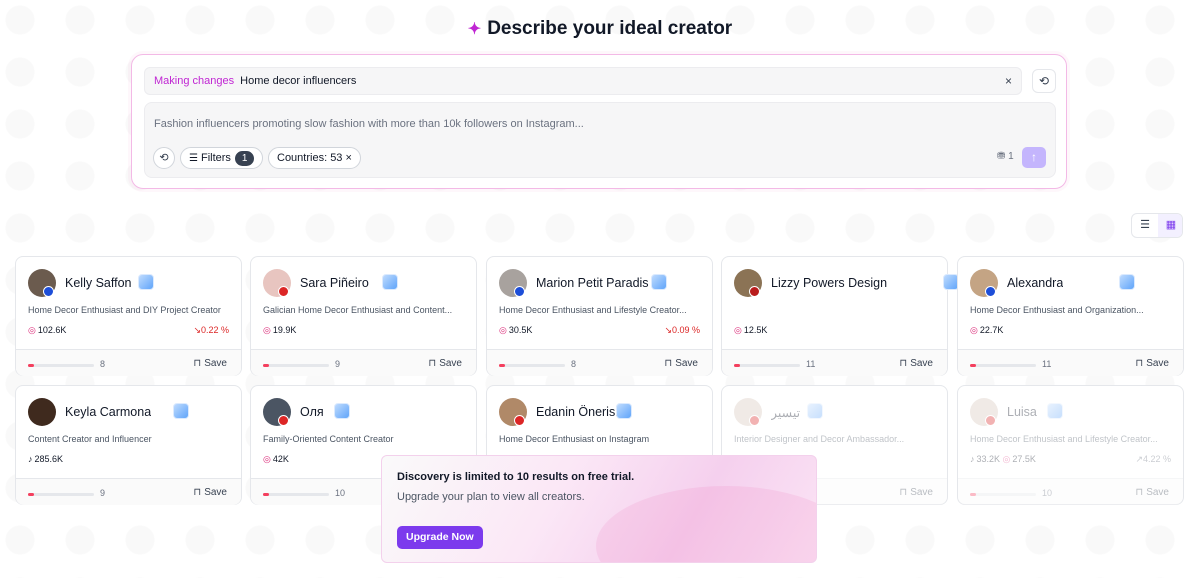 The height and width of the screenshot is (578, 1200). I want to click on follower-count: 285.6K, so click(49, 459).